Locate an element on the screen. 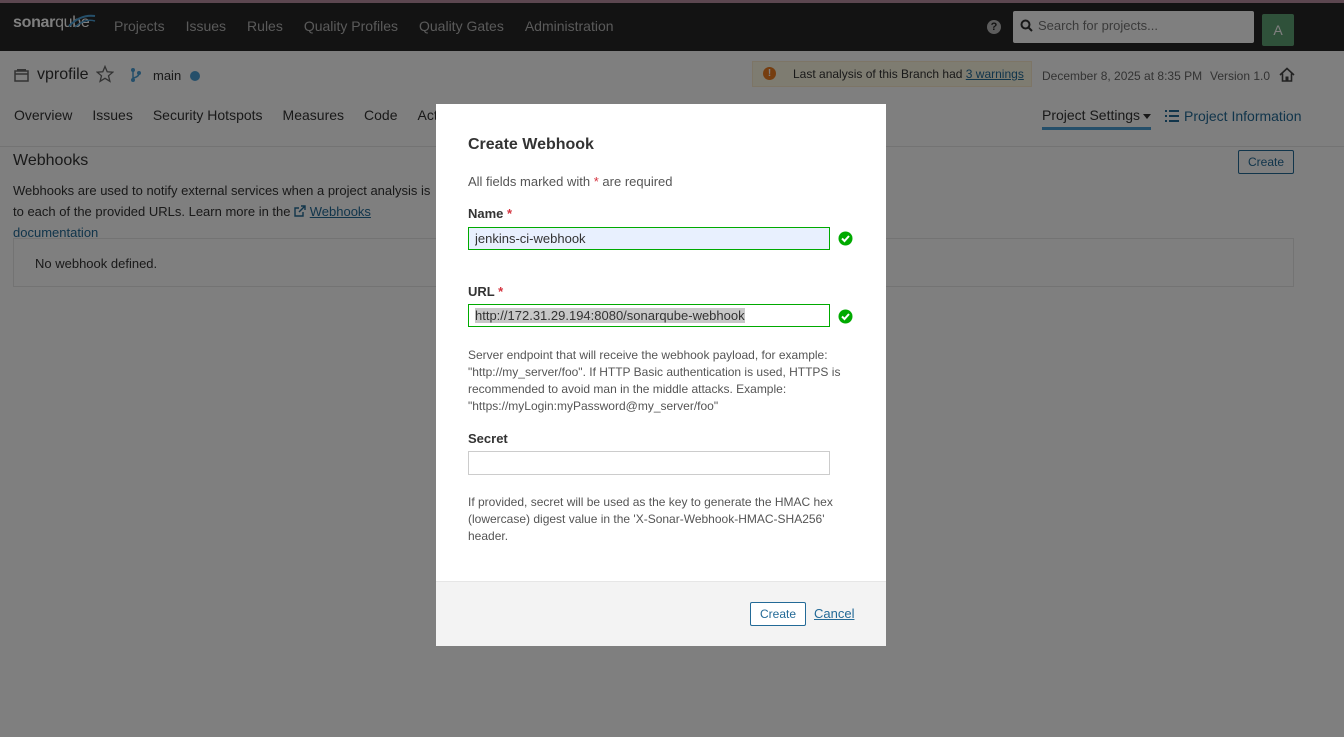 The image size is (1344, 737). name-label-text: Name is located at coordinates (486, 213).